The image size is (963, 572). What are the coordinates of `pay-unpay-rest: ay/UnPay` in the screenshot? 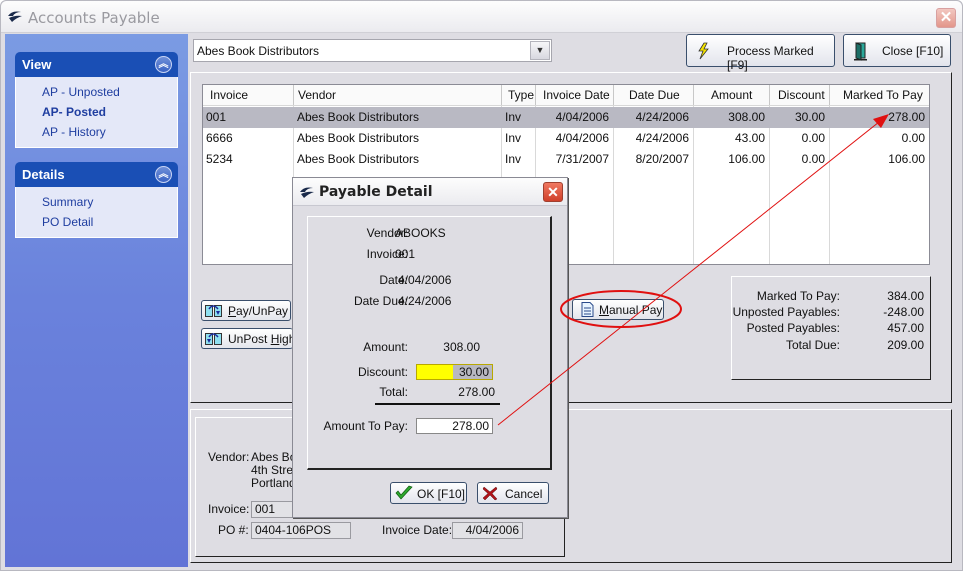 It's located at (262, 311).